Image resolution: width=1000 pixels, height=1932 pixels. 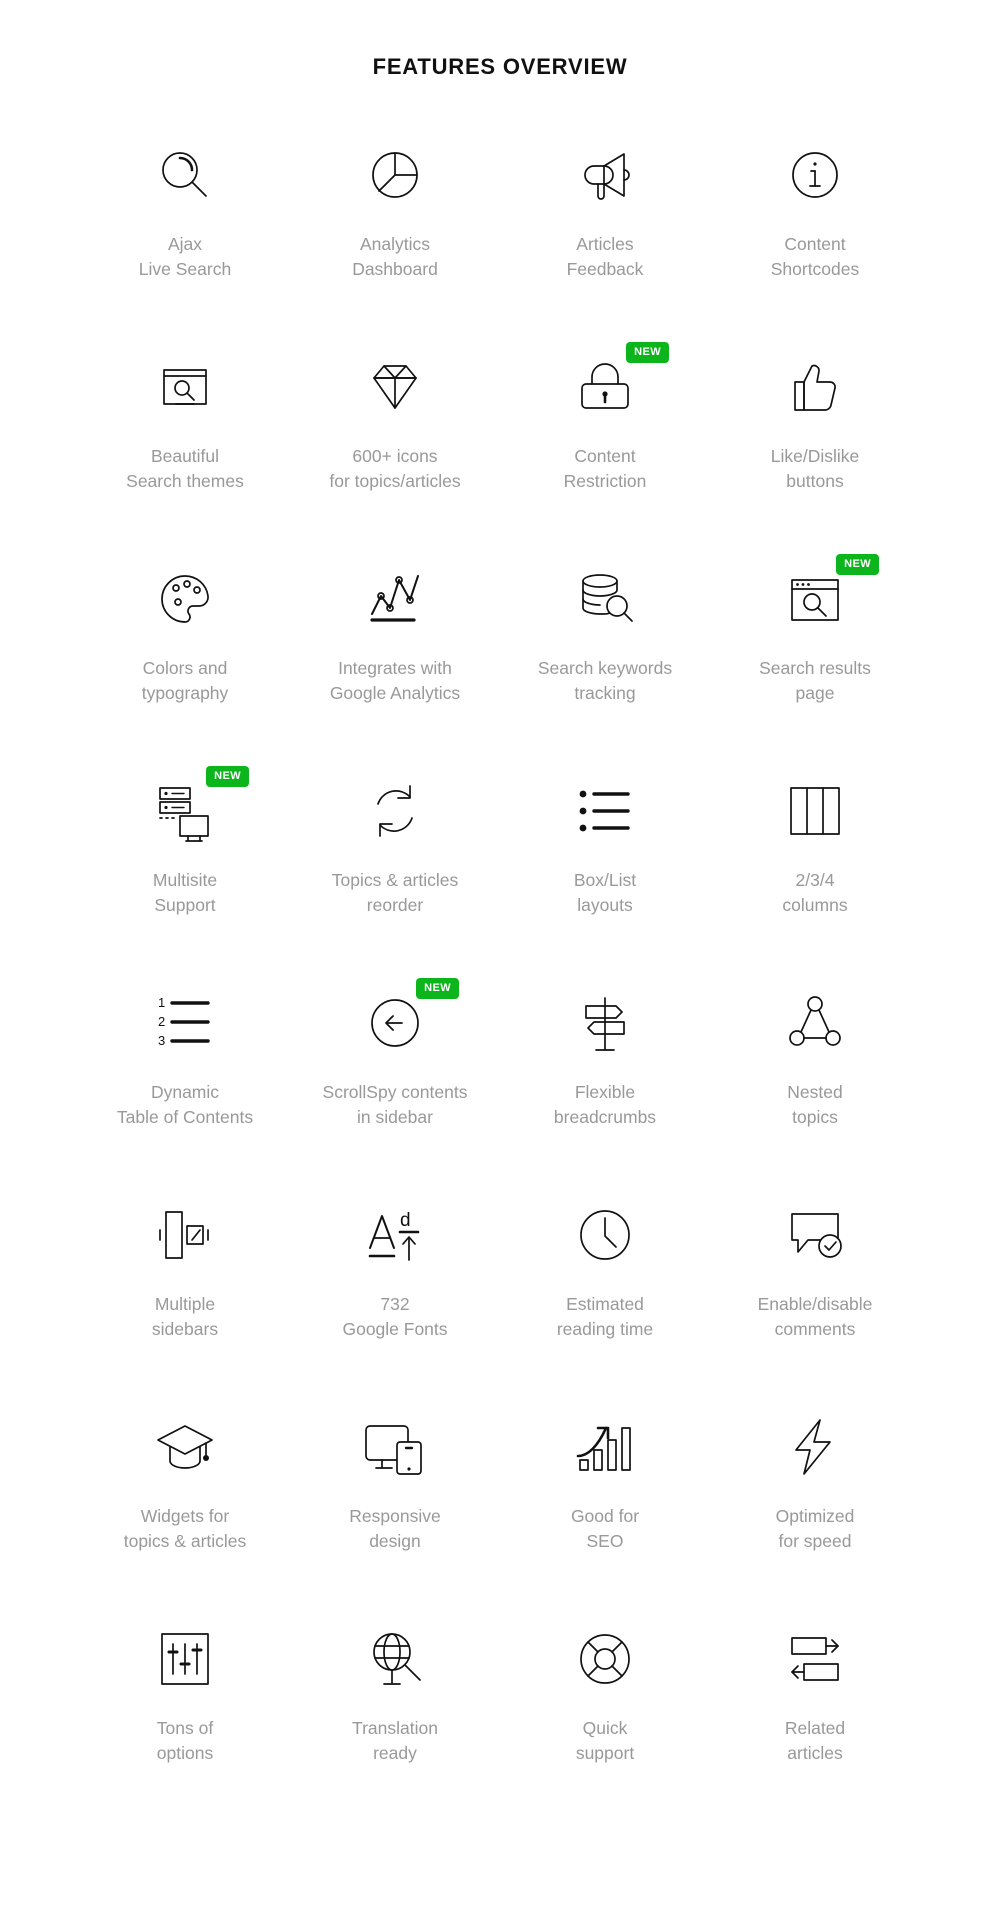 What do you see at coordinates (605, 257) in the screenshot?
I see `feature-label: Articles Feedback` at bounding box center [605, 257].